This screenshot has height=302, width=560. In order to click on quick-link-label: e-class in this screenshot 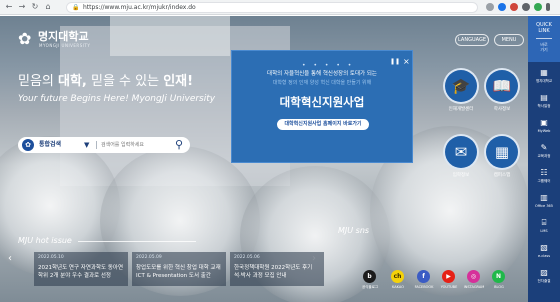, I will do `click(544, 256)`.